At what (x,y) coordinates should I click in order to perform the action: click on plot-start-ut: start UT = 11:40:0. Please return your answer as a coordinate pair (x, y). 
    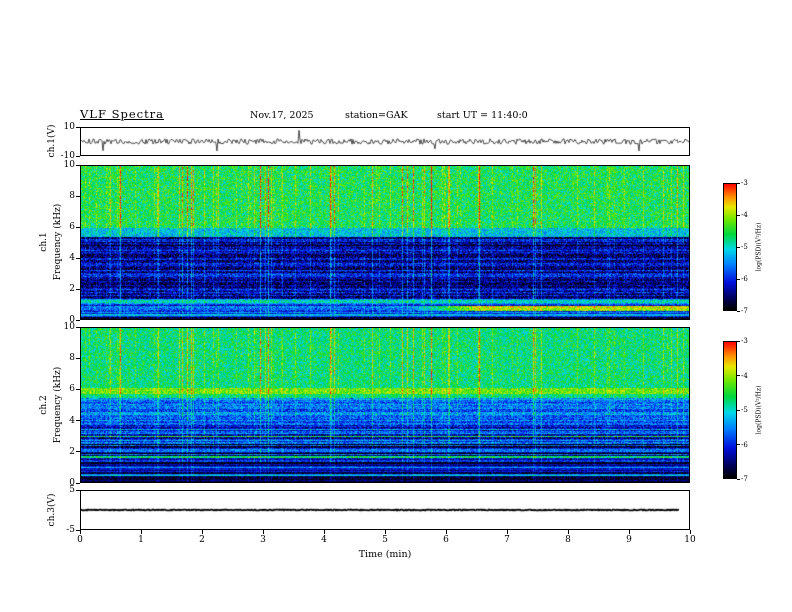
    Looking at the image, I should click on (482, 115).